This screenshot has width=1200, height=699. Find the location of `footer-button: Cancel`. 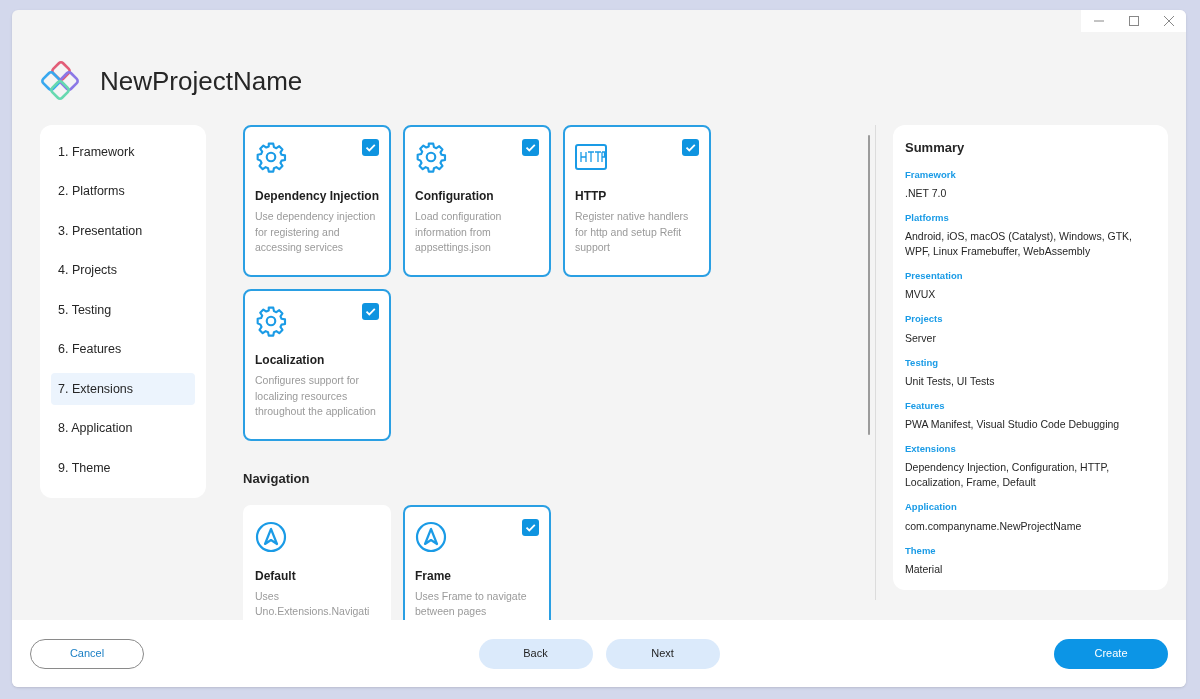

footer-button: Cancel is located at coordinates (87, 653).